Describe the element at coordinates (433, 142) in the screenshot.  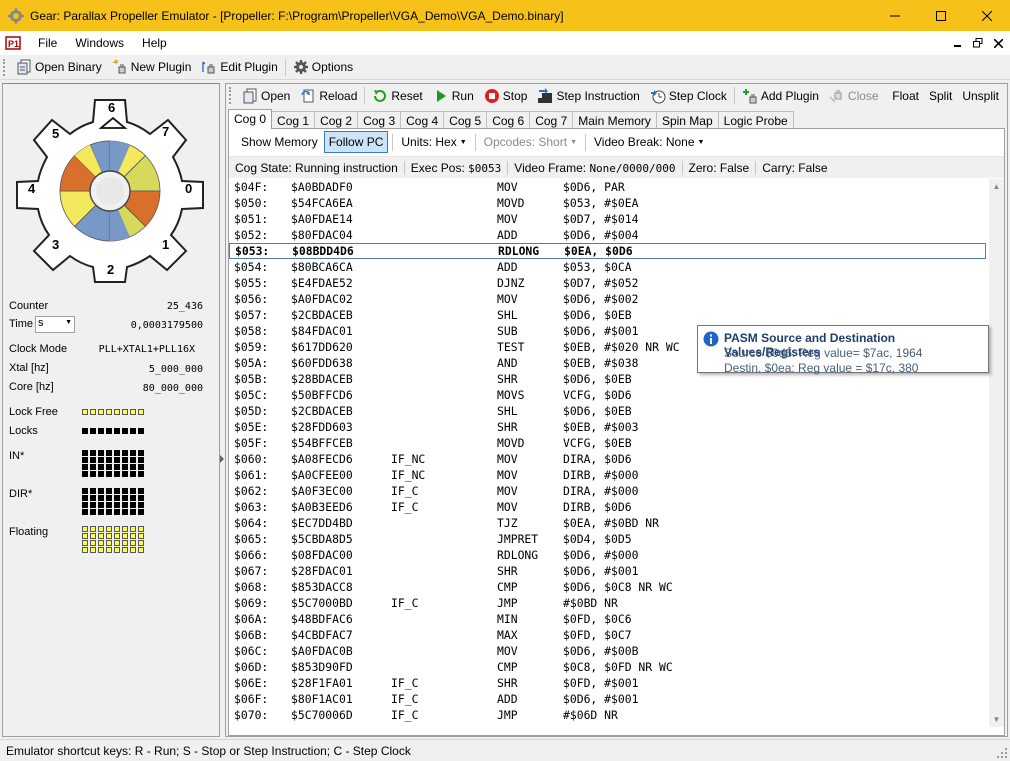
I see `units-dropdown: Units: Hex ▼` at that location.